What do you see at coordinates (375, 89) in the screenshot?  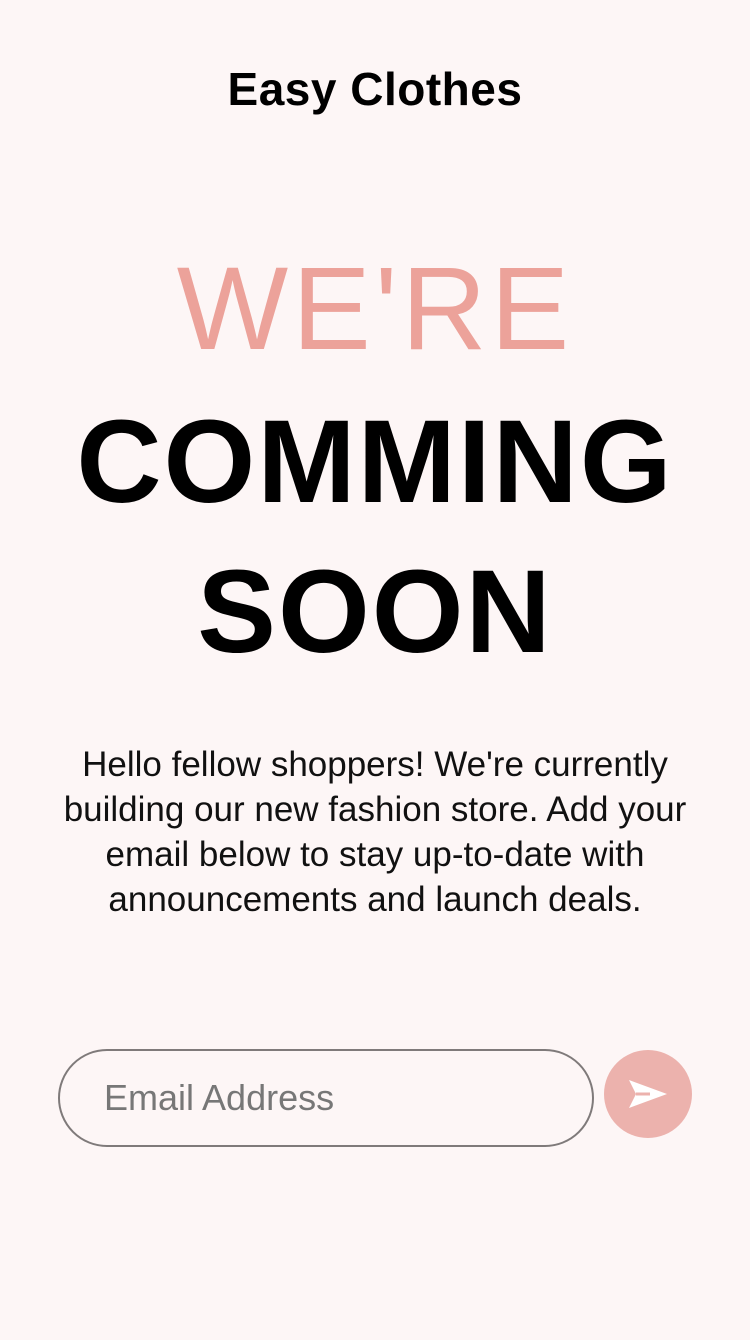 I see `brand-logo: Easy Clothes` at bounding box center [375, 89].